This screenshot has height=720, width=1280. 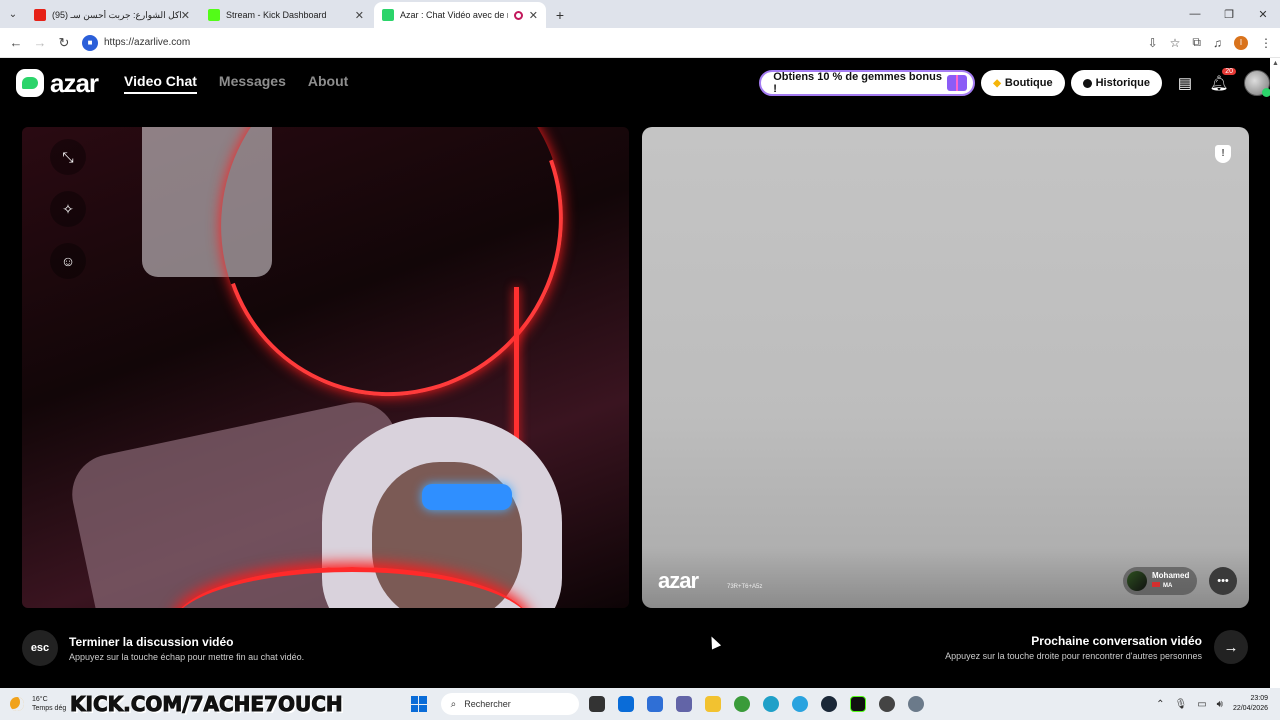 What do you see at coordinates (1156, 584) in the screenshot?
I see `flag-icon` at bounding box center [1156, 584].